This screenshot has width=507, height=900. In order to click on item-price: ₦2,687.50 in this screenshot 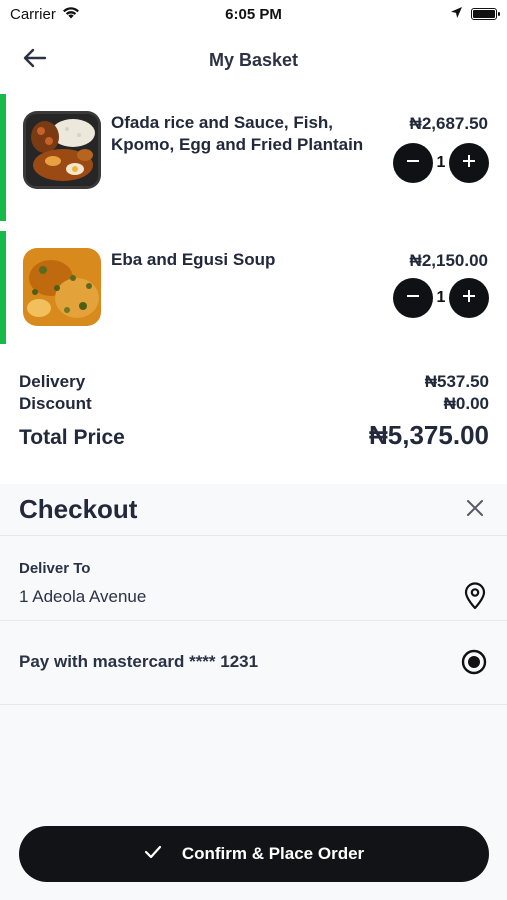, I will do `click(448, 123)`.